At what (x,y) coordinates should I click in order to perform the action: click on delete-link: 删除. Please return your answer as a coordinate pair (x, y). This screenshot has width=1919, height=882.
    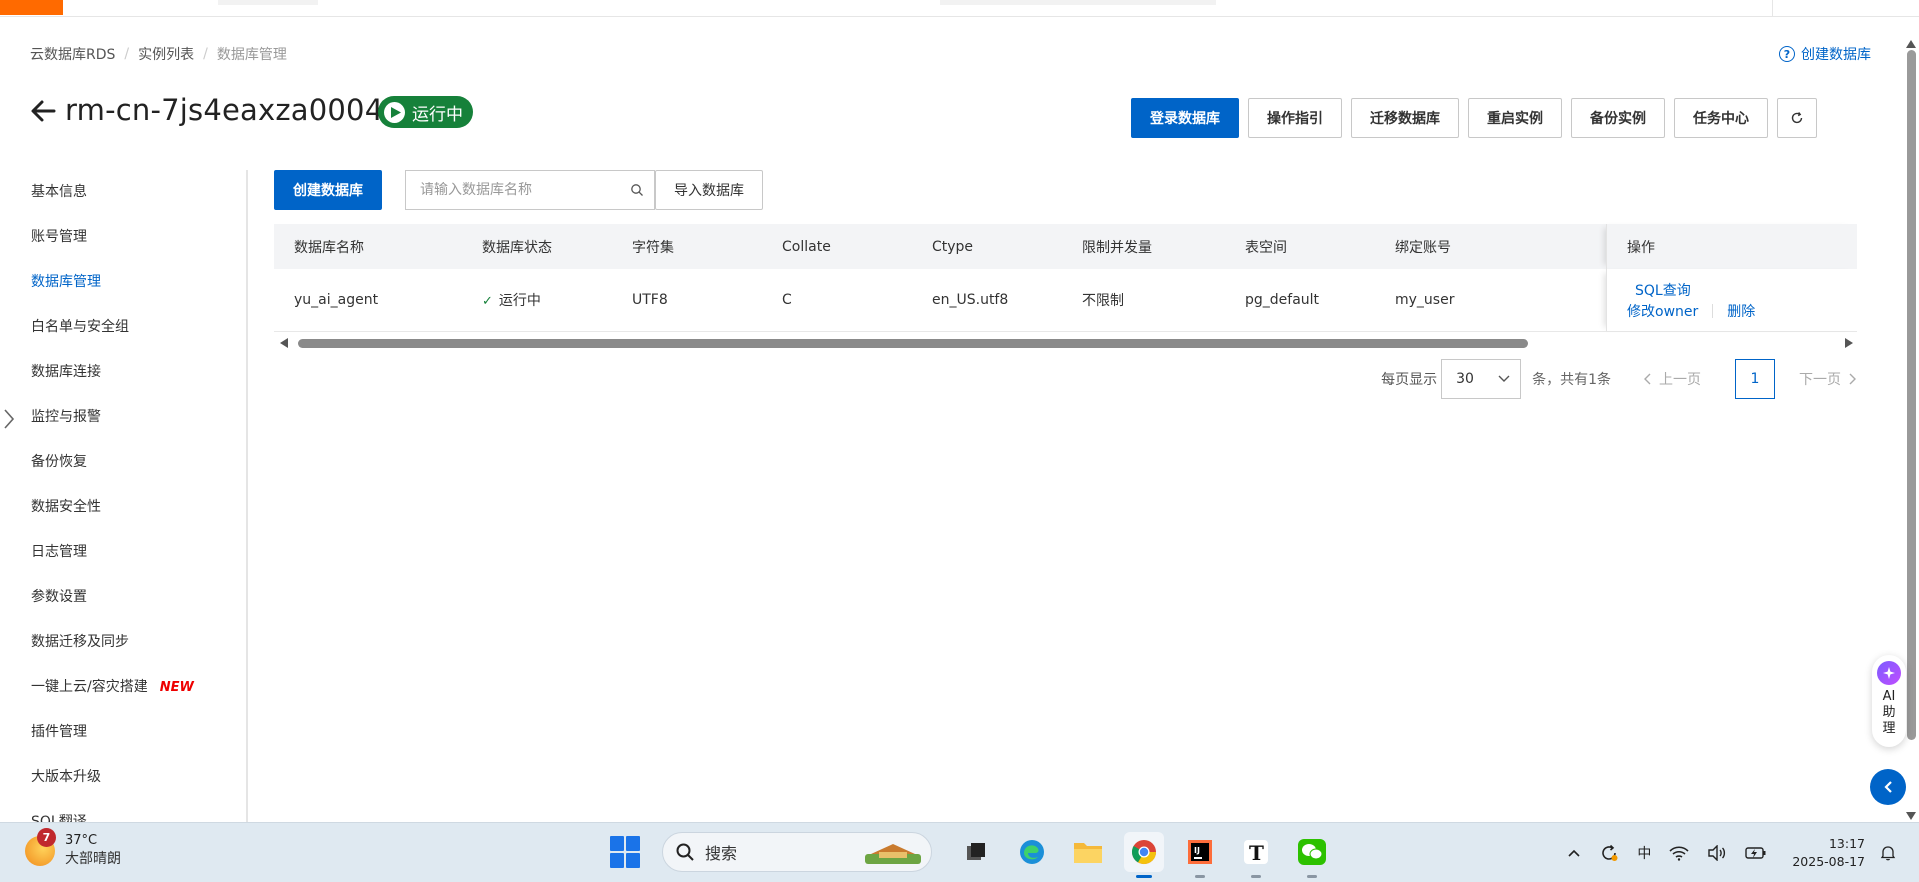
    Looking at the image, I should click on (1741, 311).